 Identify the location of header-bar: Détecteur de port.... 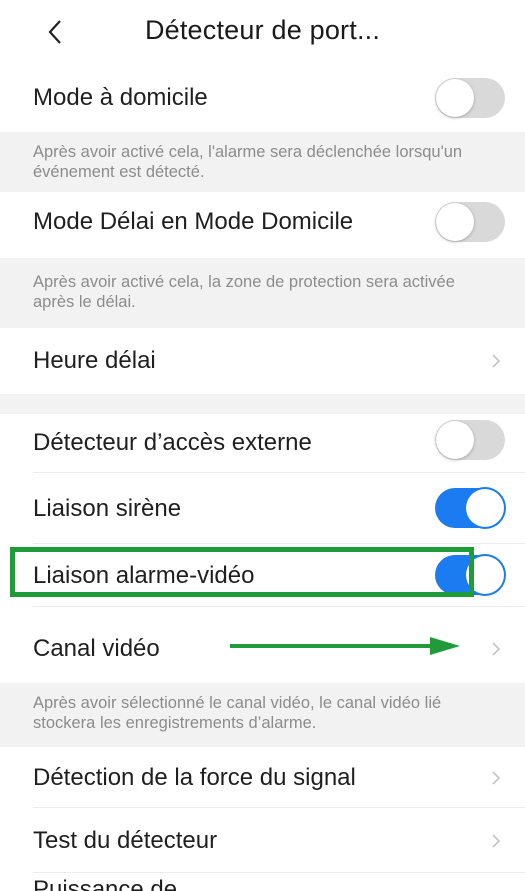
(262, 32).